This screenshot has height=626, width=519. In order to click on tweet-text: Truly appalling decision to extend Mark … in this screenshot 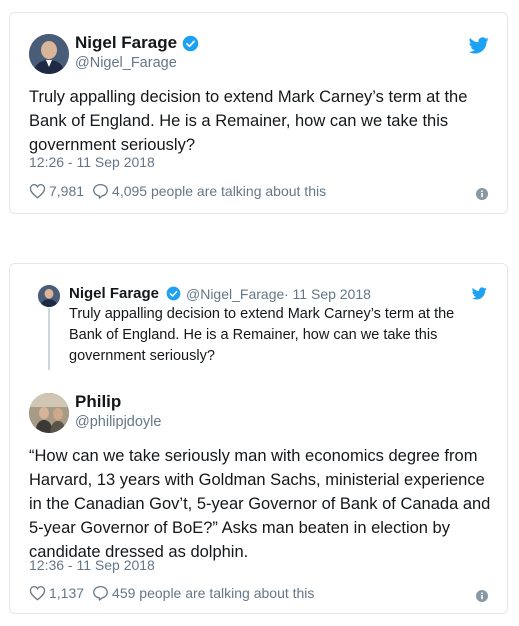, I will do `click(248, 121)`.